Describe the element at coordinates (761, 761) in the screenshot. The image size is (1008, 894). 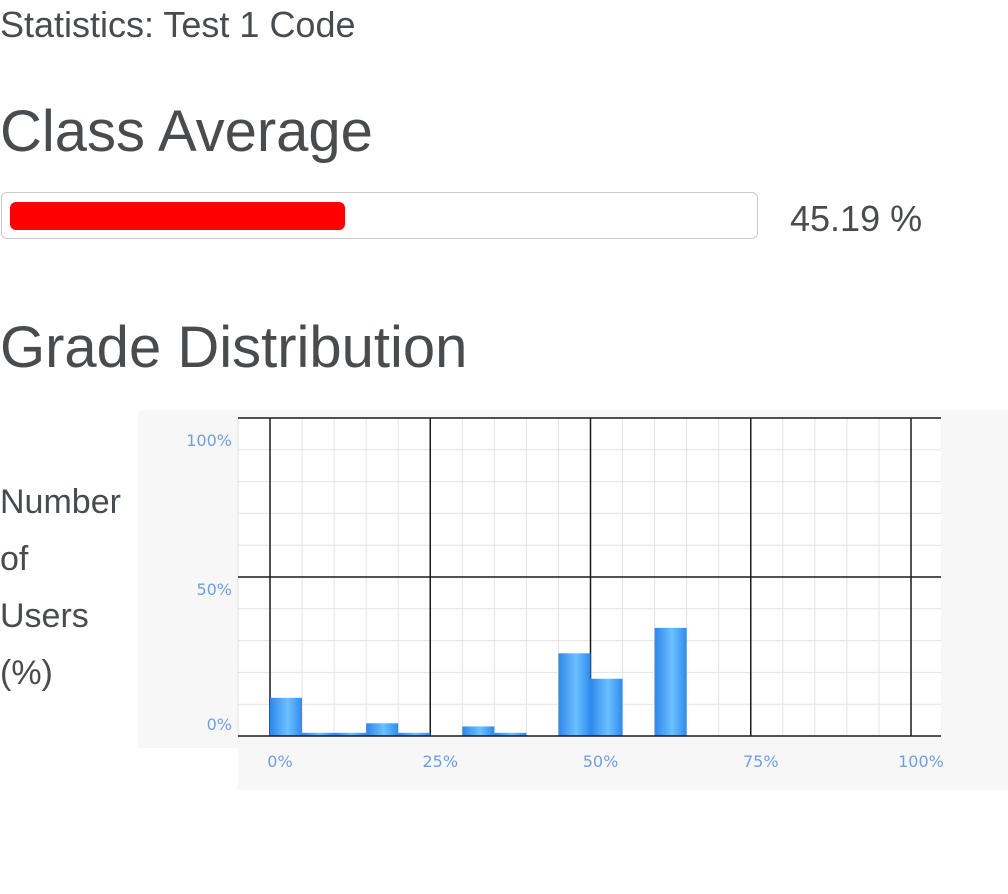
I see `x-tick-label: 75%` at that location.